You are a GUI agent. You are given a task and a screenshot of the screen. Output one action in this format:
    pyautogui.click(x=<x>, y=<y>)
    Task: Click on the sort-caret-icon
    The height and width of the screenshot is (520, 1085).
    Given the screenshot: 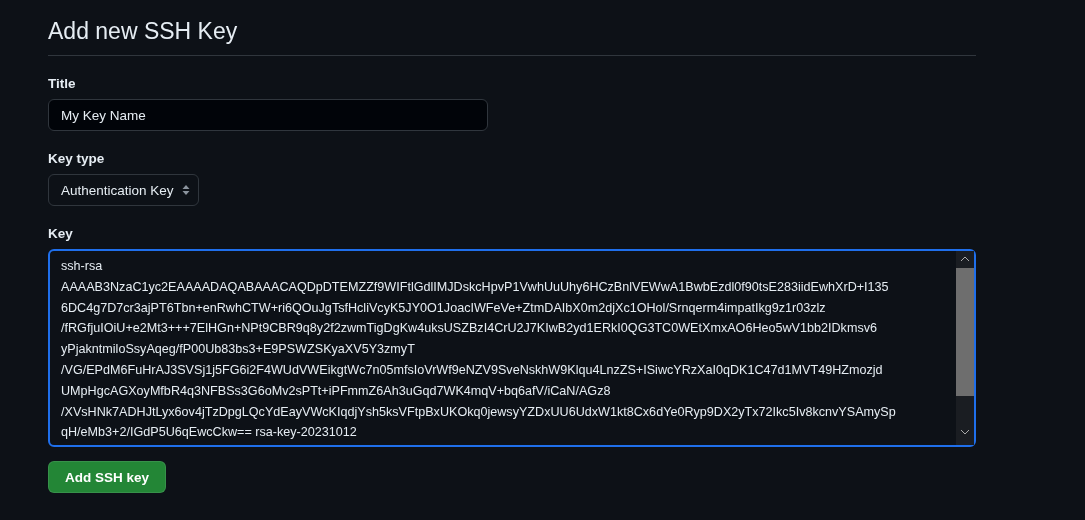 What is the action you would take?
    pyautogui.click(x=185, y=190)
    